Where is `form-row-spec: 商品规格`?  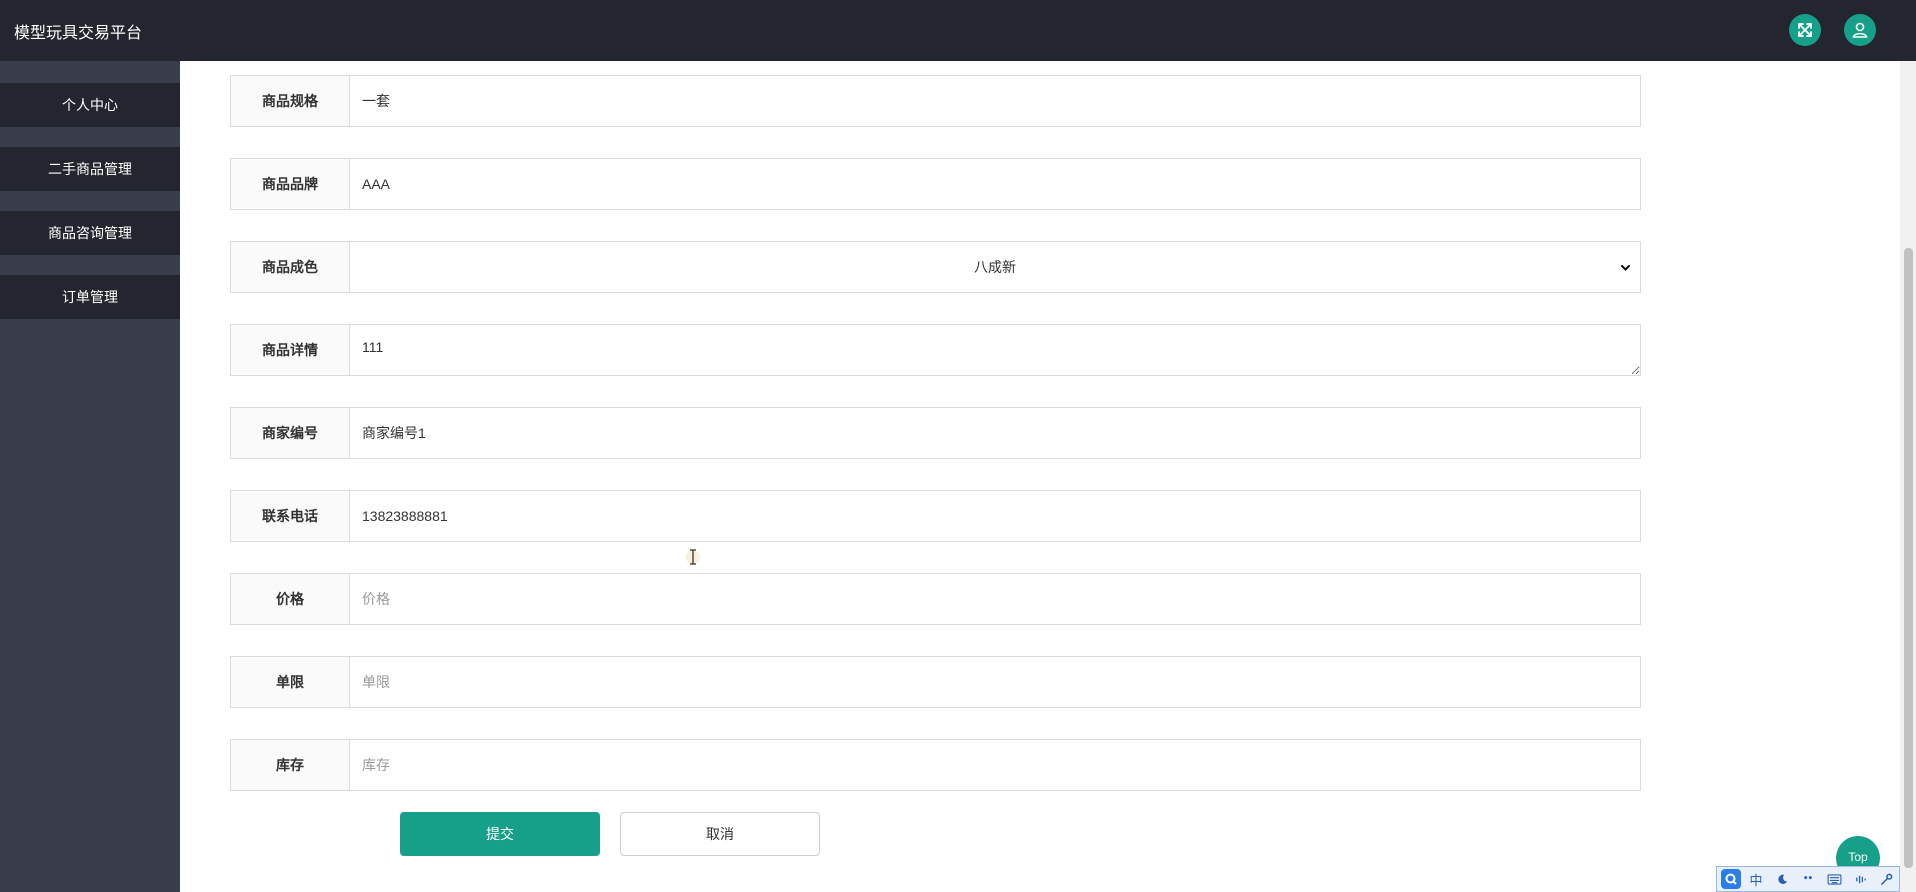
form-row-spec: 商品规格 is located at coordinates (935, 101).